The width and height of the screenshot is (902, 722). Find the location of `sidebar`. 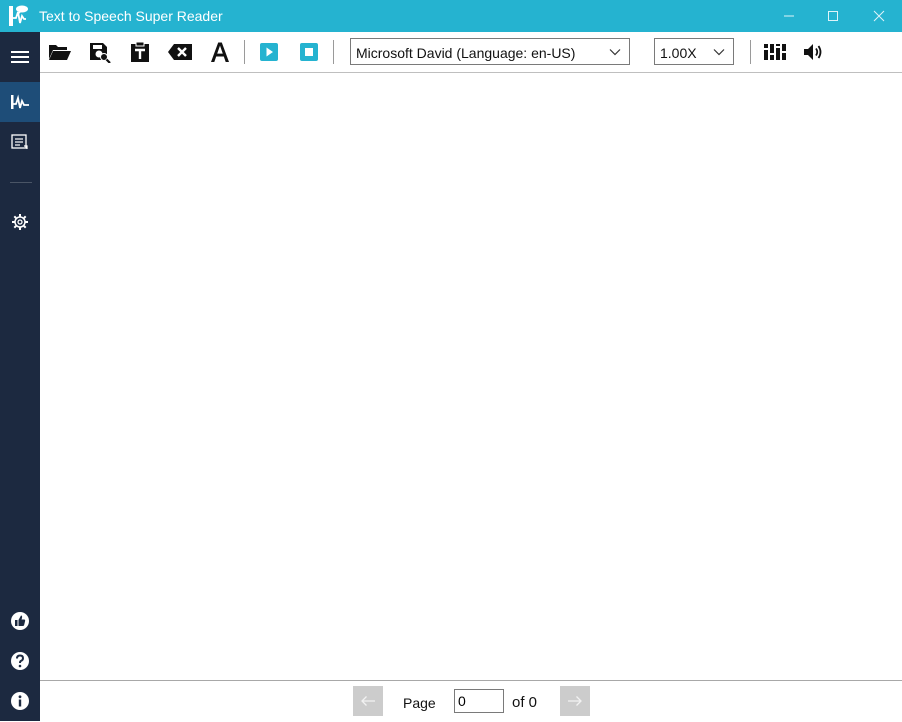

sidebar is located at coordinates (20, 376).